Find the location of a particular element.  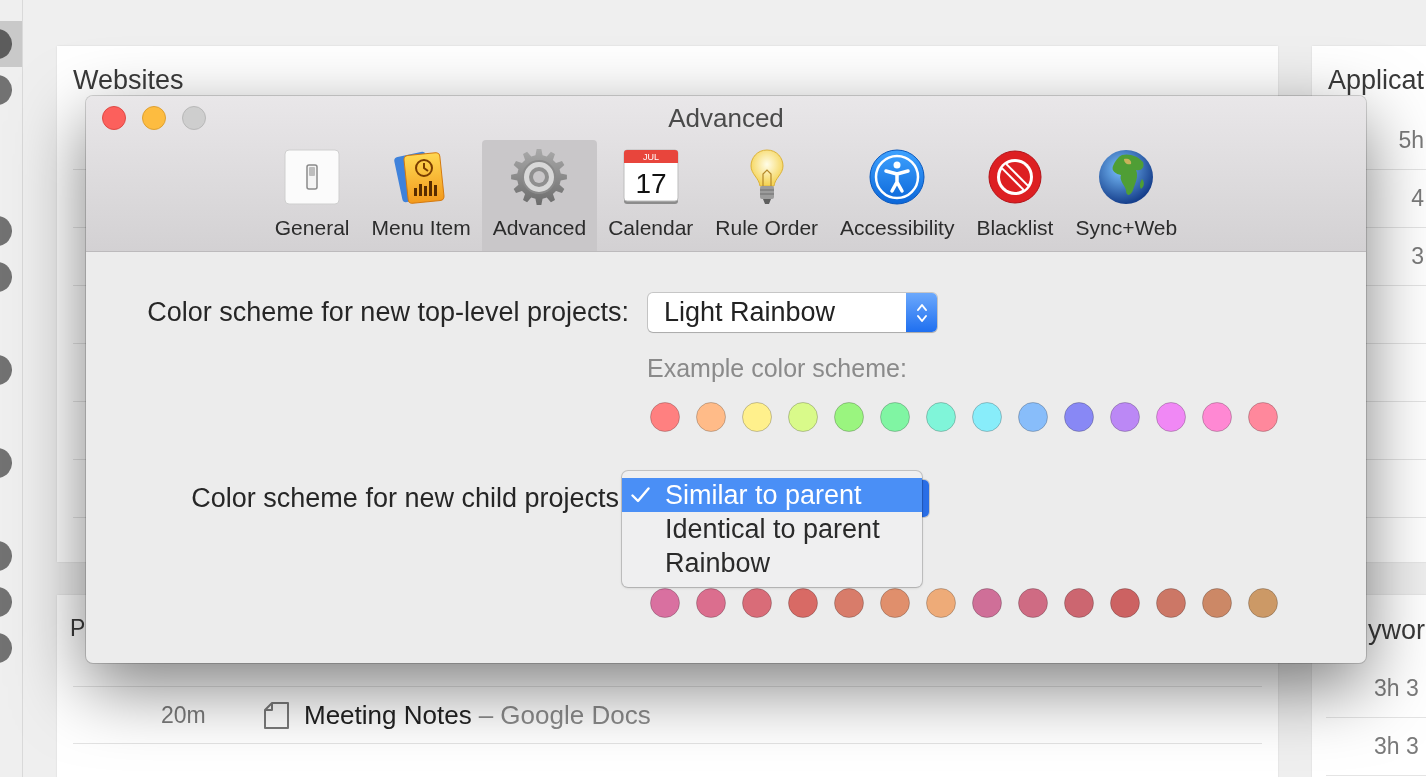

panel-title: ywor is located at coordinates (1396, 630).